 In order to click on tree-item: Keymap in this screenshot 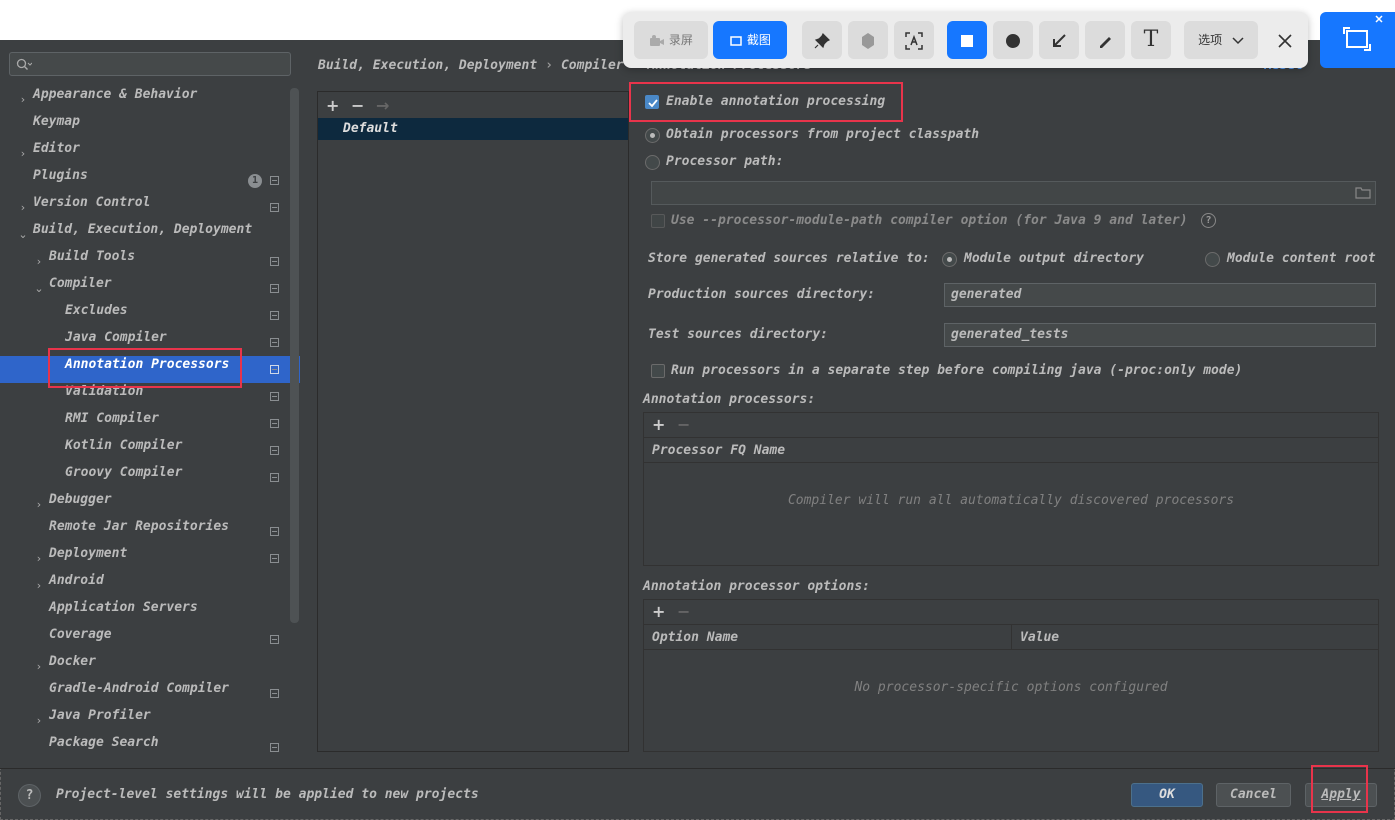, I will do `click(145, 126)`.